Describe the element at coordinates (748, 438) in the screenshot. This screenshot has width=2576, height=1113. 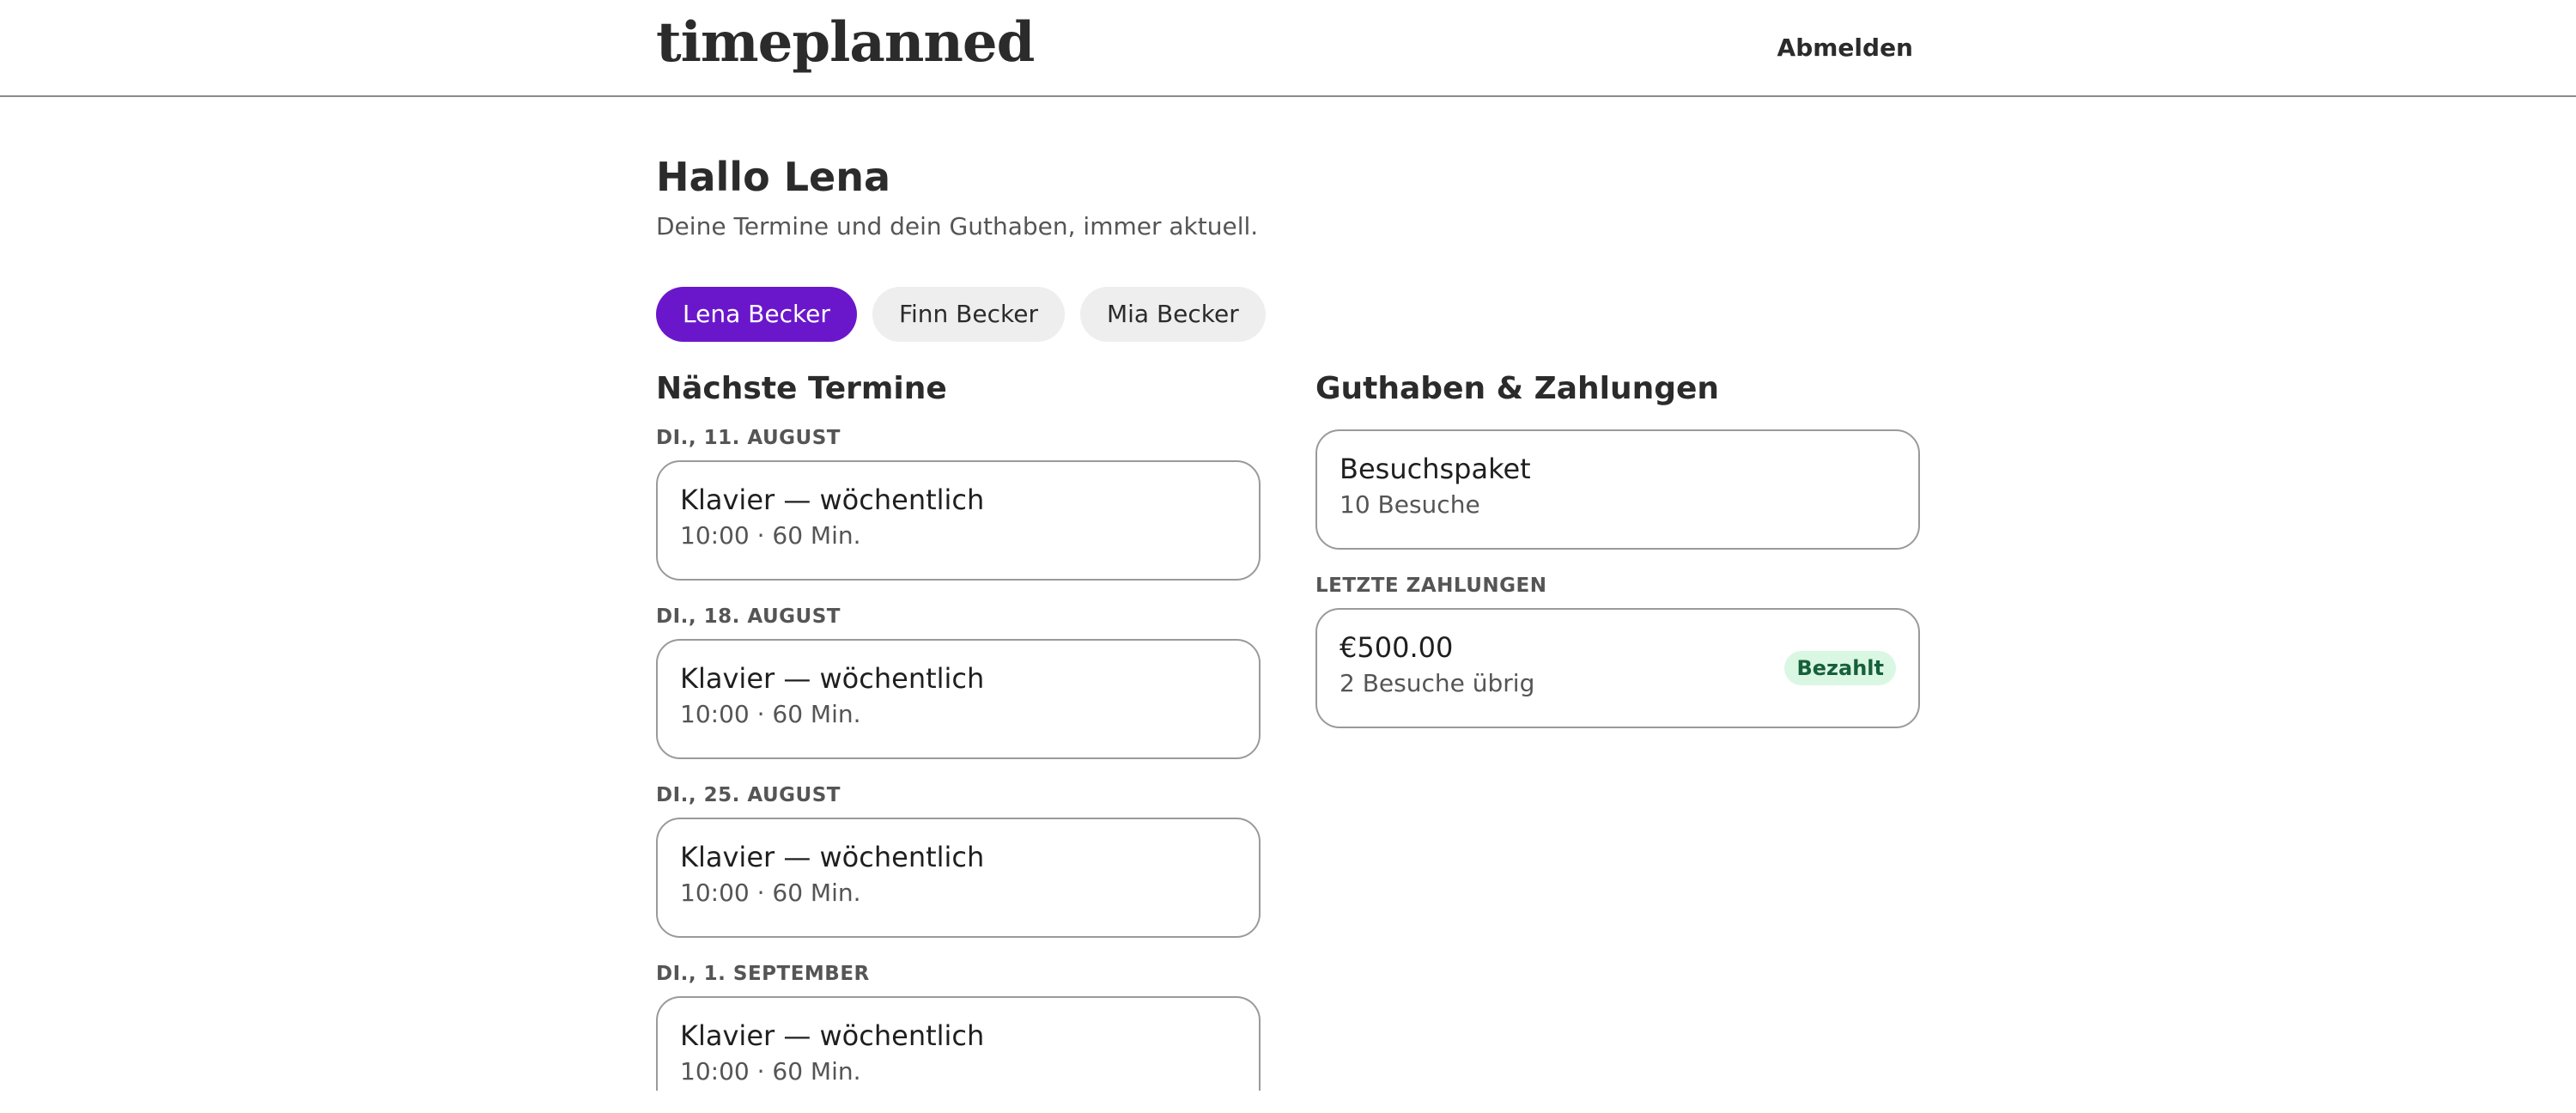
I see `appointment-date: DI., 11. AUGUST` at that location.